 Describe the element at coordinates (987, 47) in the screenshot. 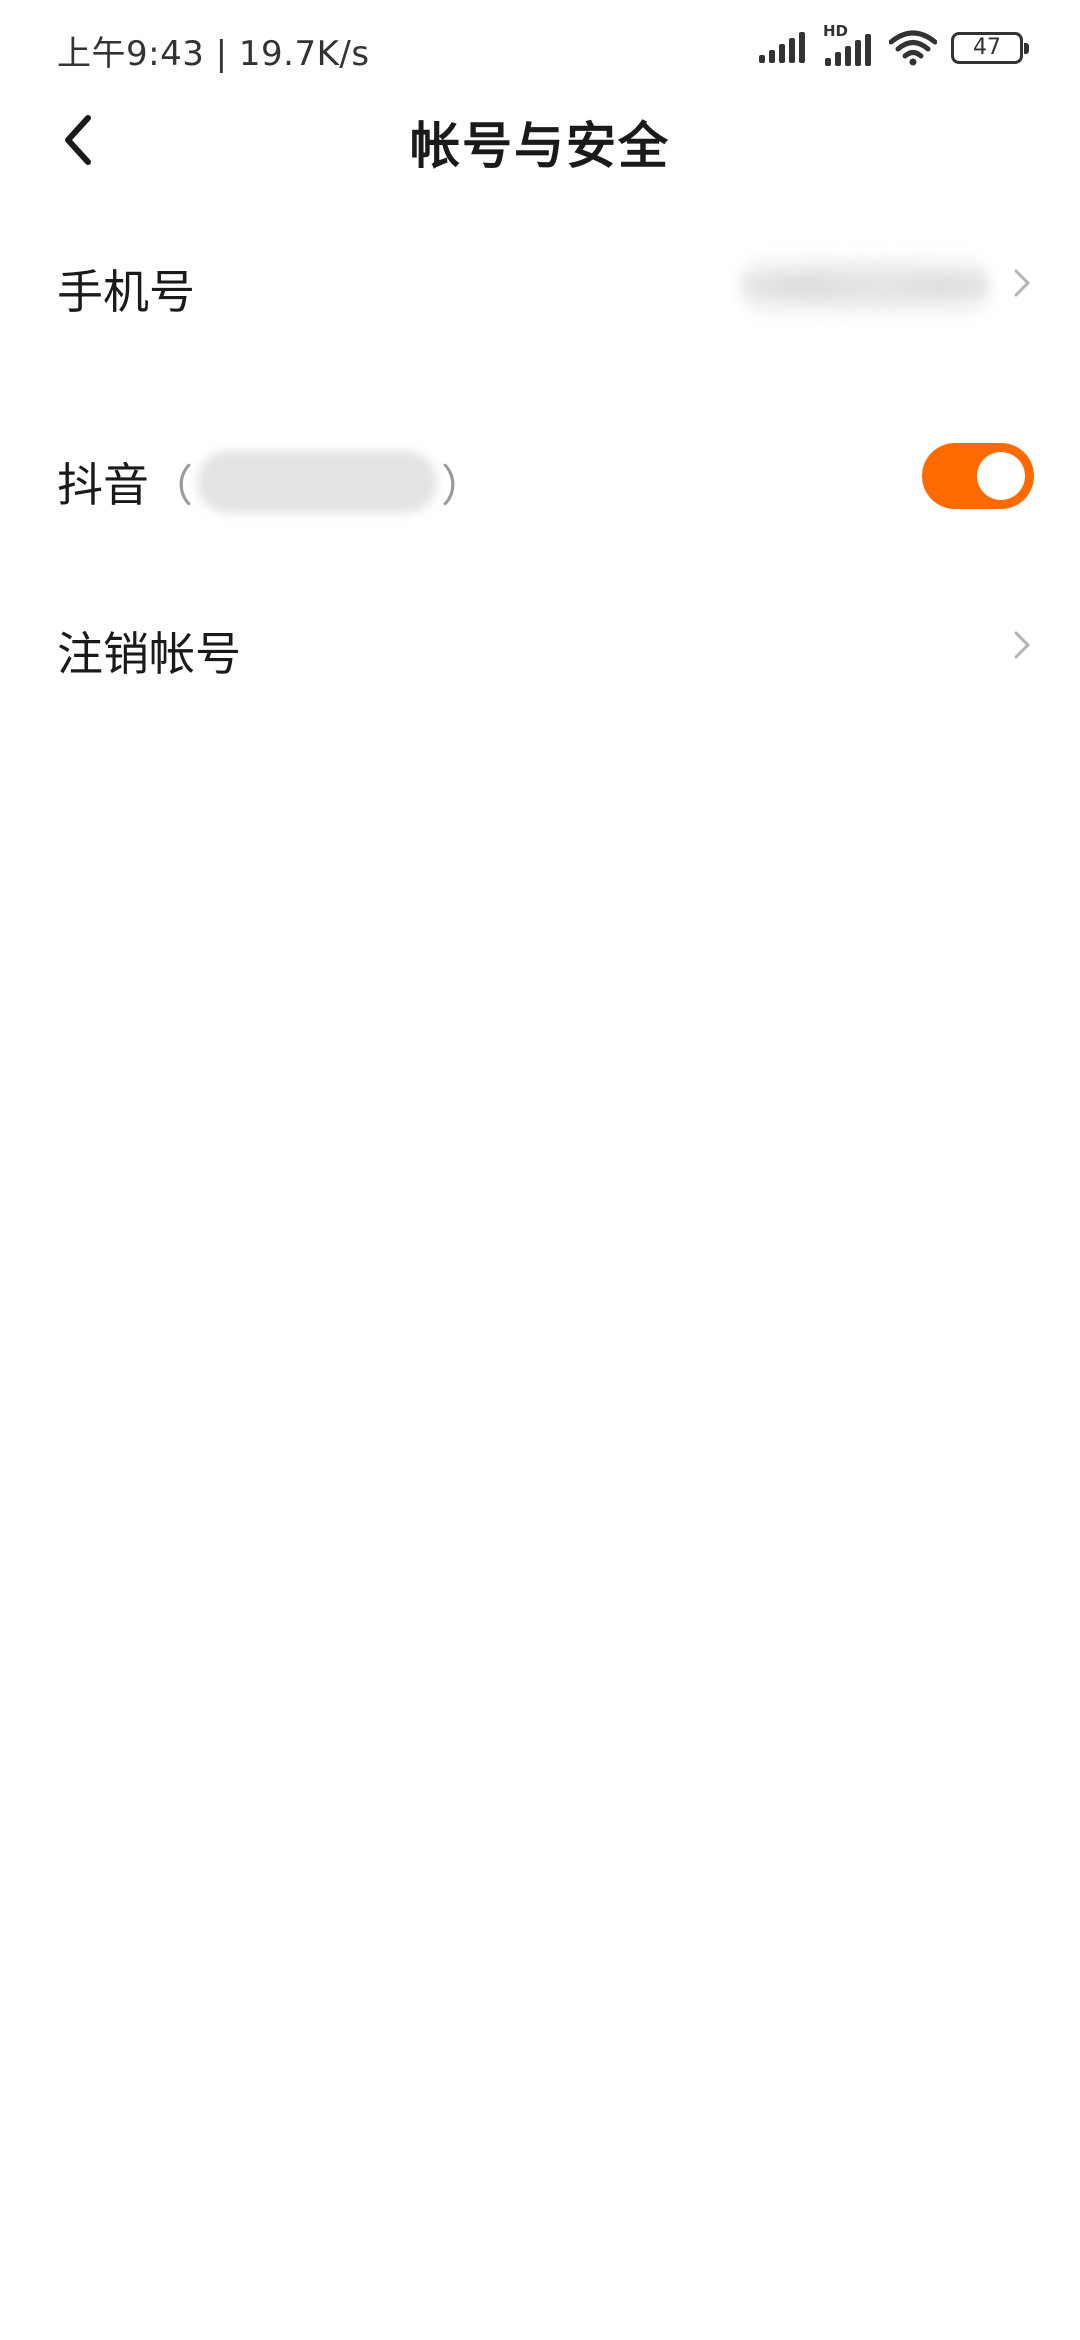

I see `battery-level: 47` at that location.